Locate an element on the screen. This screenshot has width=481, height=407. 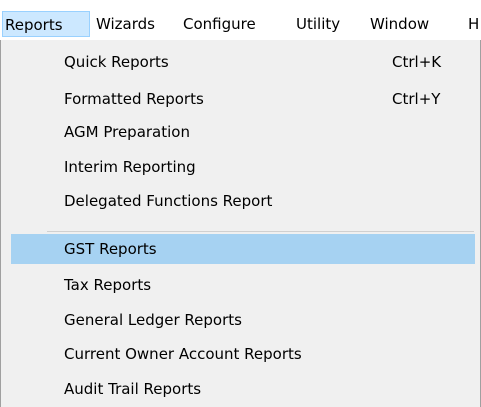
menu-item-label: General Ledger Reports is located at coordinates (153, 320).